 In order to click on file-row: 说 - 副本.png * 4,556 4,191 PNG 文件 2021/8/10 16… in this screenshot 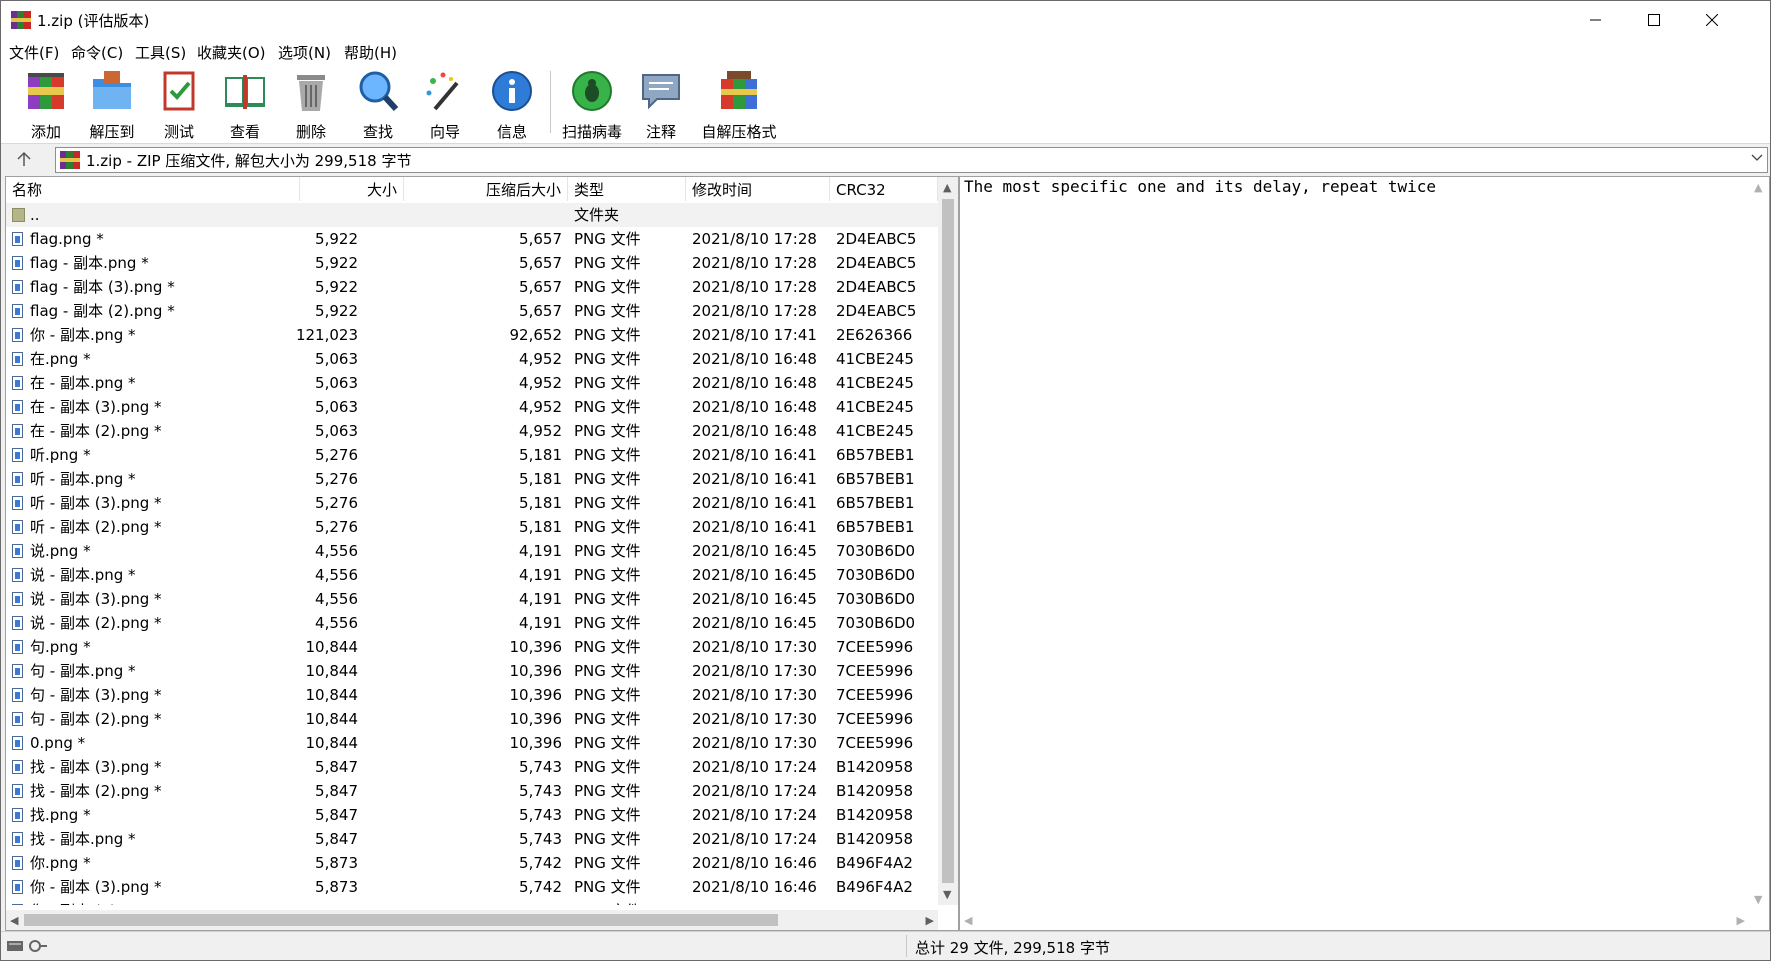, I will do `click(472, 575)`.